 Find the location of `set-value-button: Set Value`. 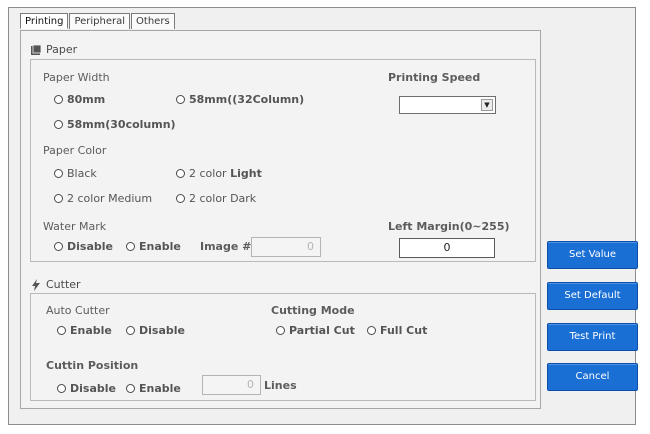

set-value-button: Set Value is located at coordinates (592, 255).